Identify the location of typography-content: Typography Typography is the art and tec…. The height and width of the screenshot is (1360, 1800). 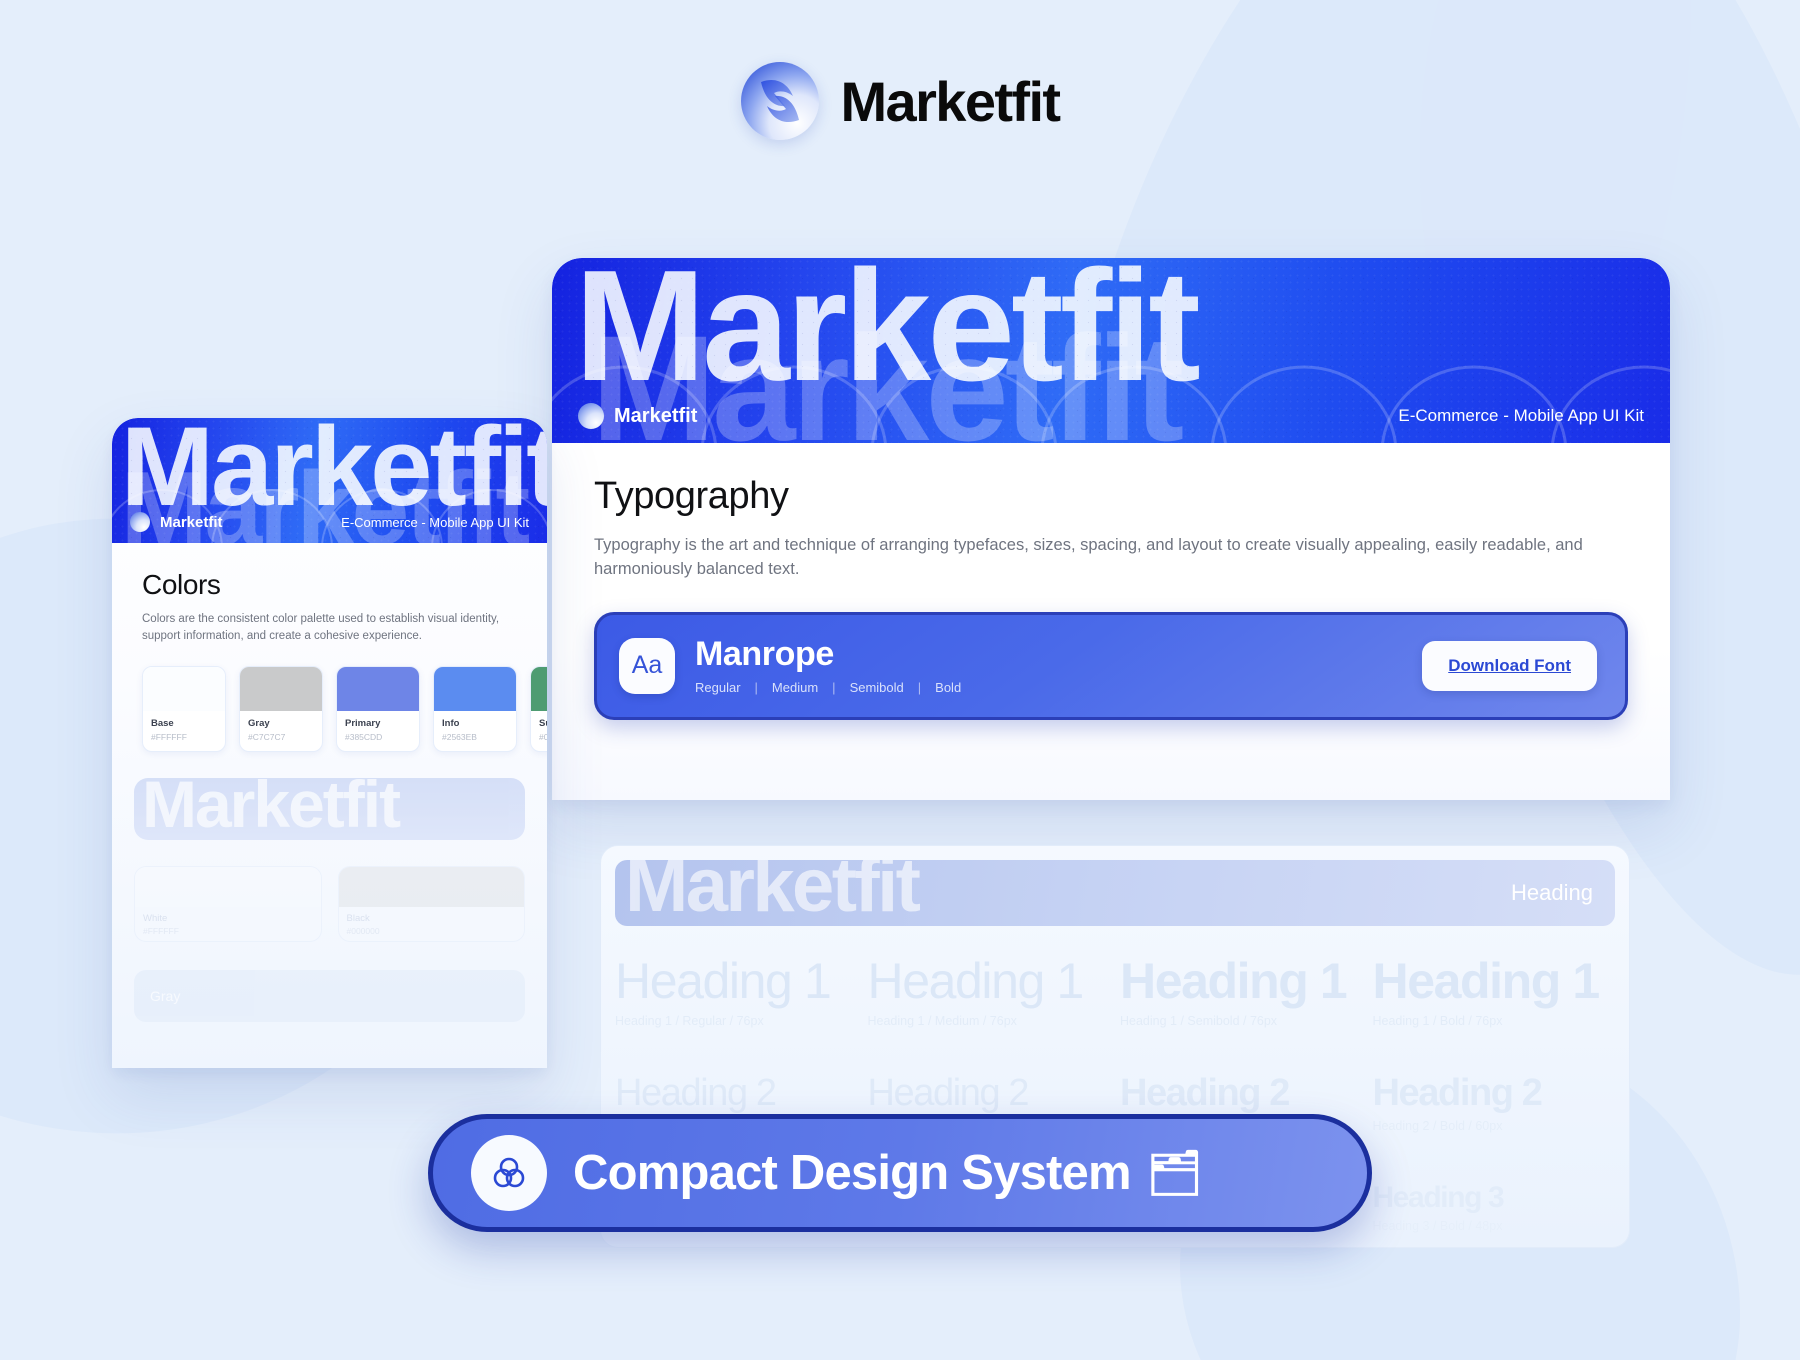
(1111, 512).